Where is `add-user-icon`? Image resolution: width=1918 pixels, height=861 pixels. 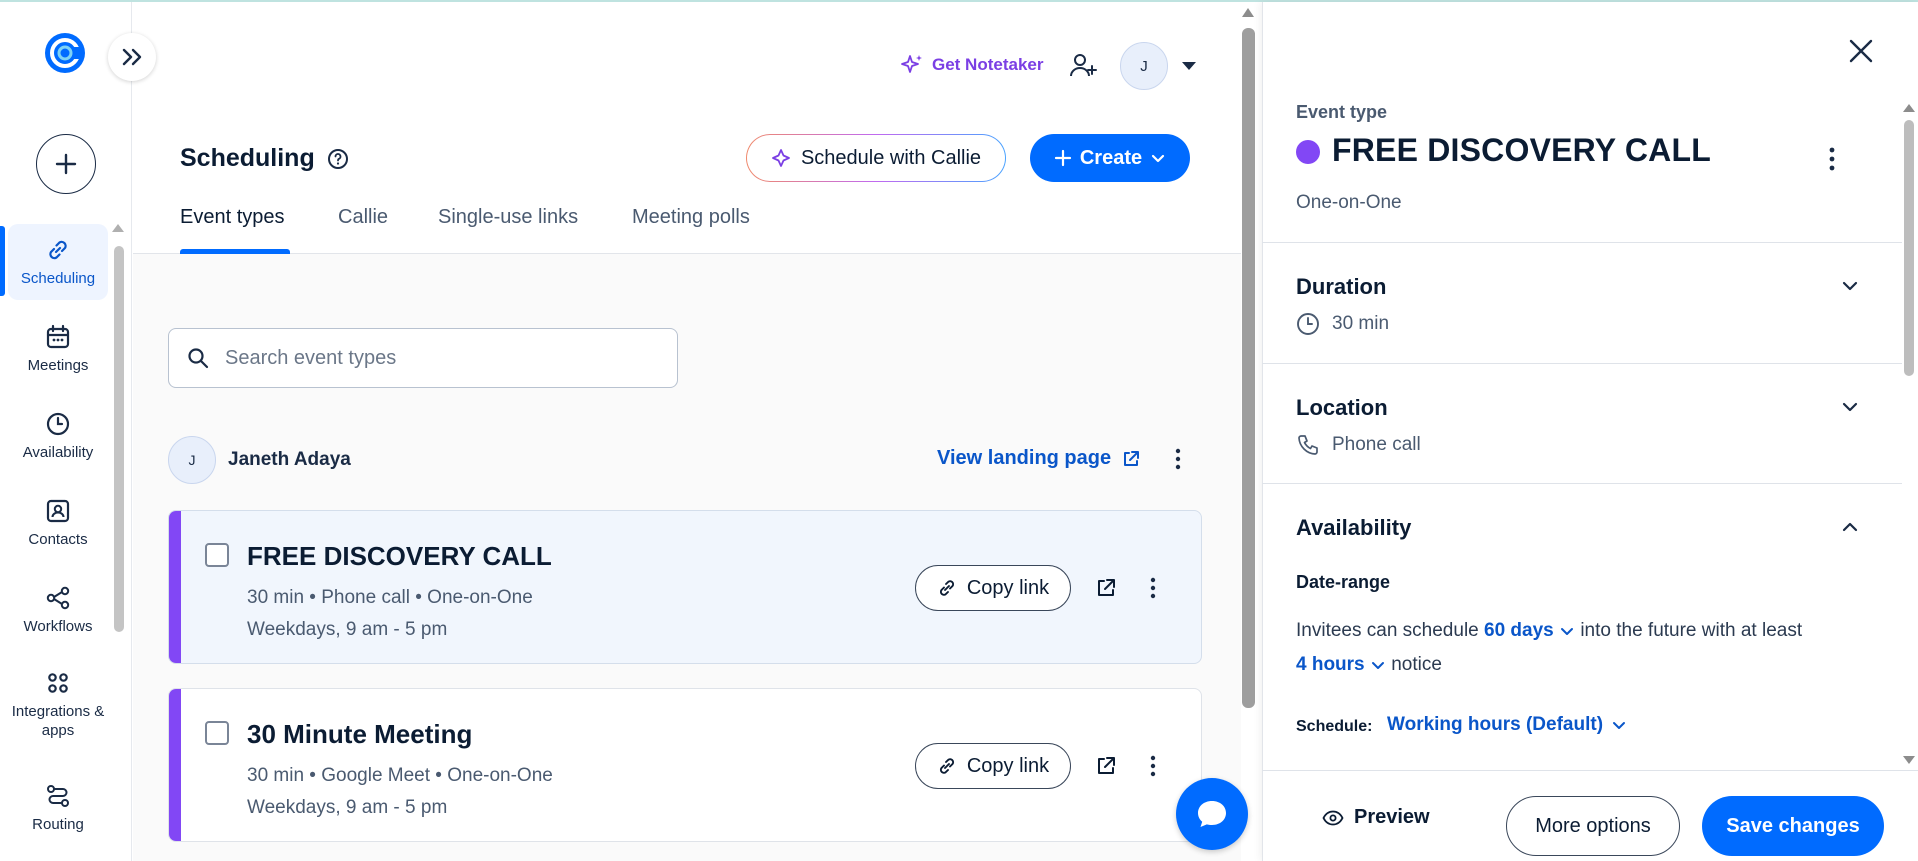
add-user-icon is located at coordinates (1083, 65).